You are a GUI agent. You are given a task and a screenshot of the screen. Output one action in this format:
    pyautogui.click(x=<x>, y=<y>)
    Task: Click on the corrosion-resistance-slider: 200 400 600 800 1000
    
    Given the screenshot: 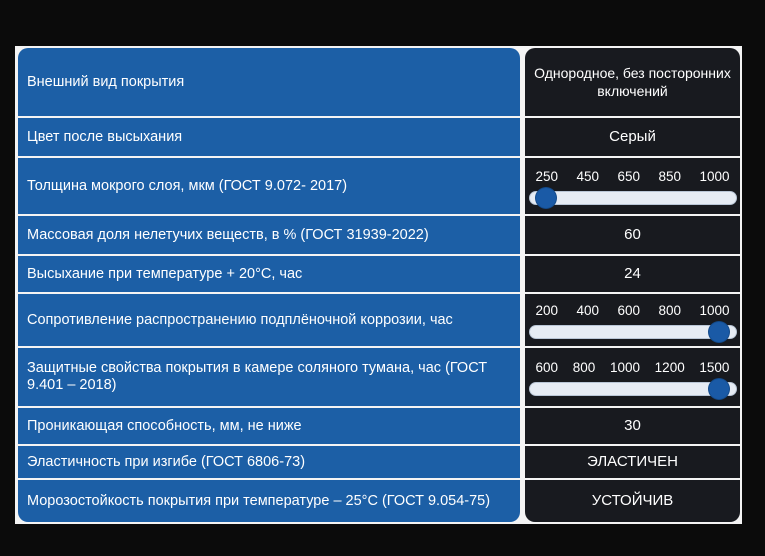 What is the action you would take?
    pyautogui.click(x=632, y=321)
    